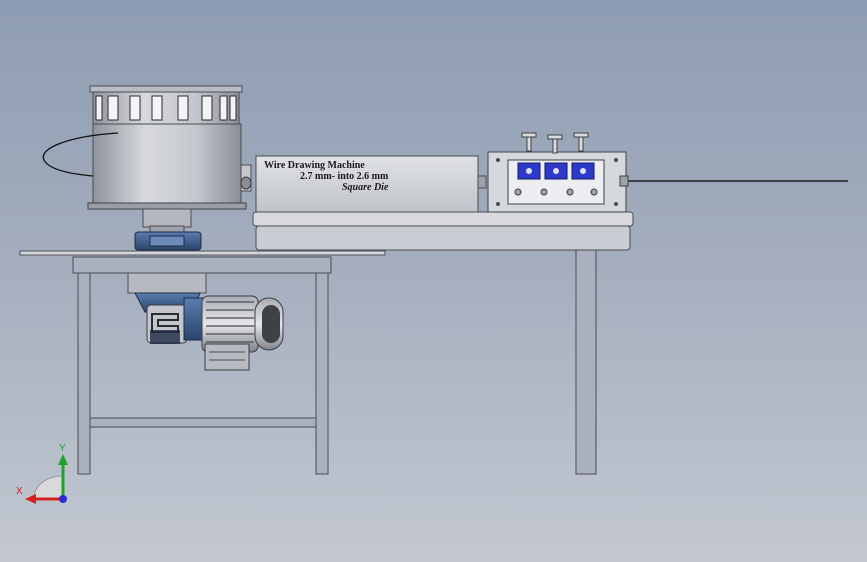 The height and width of the screenshot is (562, 867). Describe the element at coordinates (558, 172) in the screenshot. I see `die-block` at that location.